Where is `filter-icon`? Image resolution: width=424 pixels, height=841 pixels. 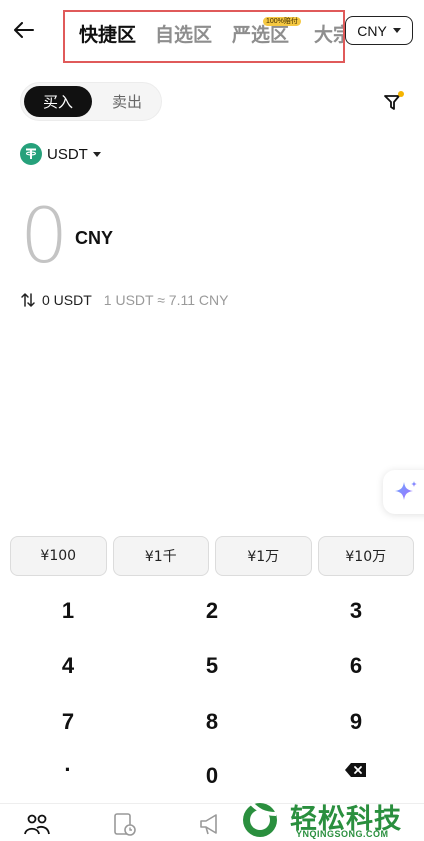 filter-icon is located at coordinates (394, 100).